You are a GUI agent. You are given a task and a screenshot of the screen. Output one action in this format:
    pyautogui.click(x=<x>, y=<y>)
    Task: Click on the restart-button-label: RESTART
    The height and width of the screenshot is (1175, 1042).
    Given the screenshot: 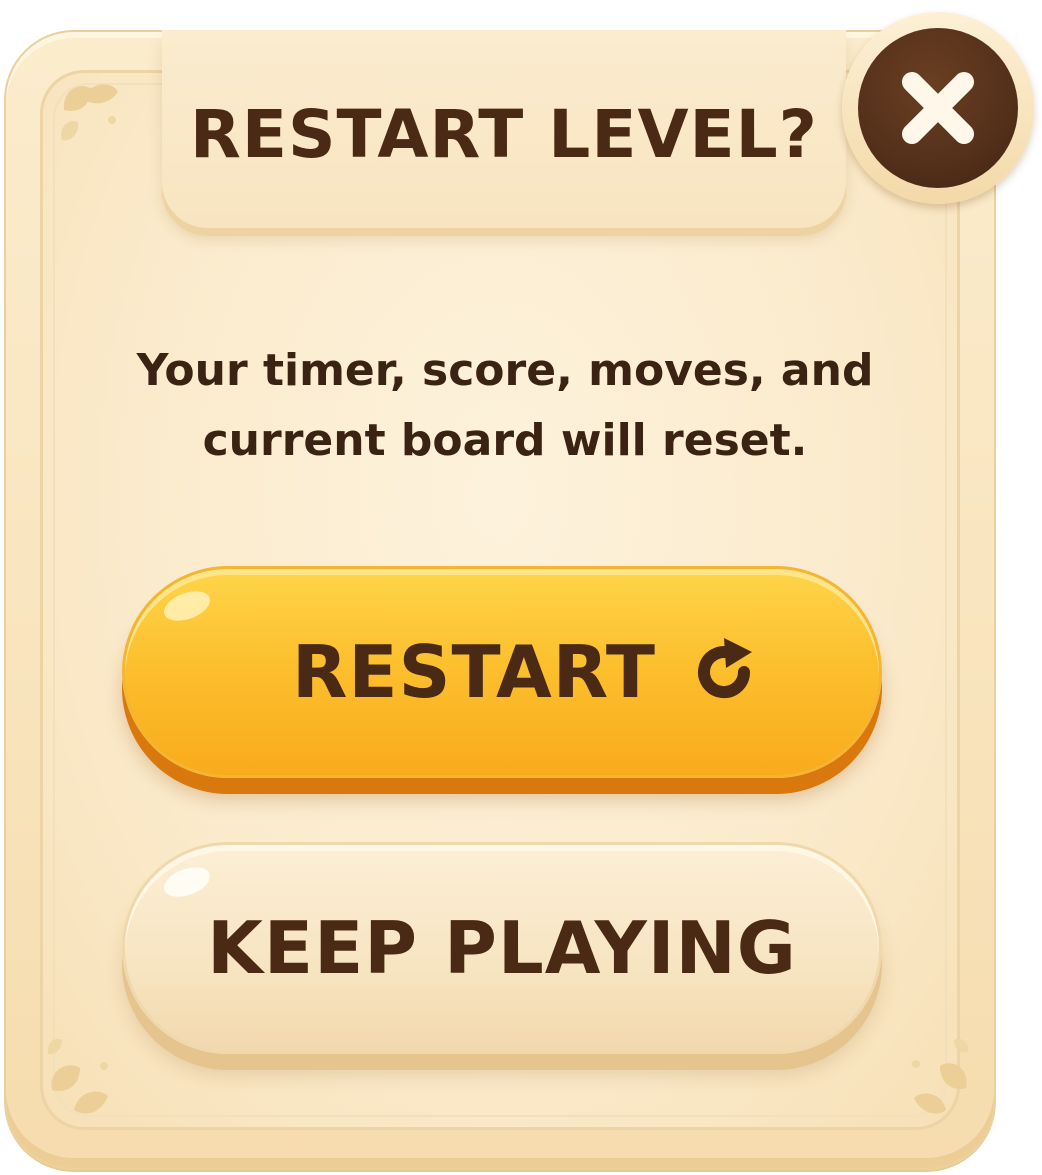 What is the action you would take?
    pyautogui.click(x=474, y=672)
    